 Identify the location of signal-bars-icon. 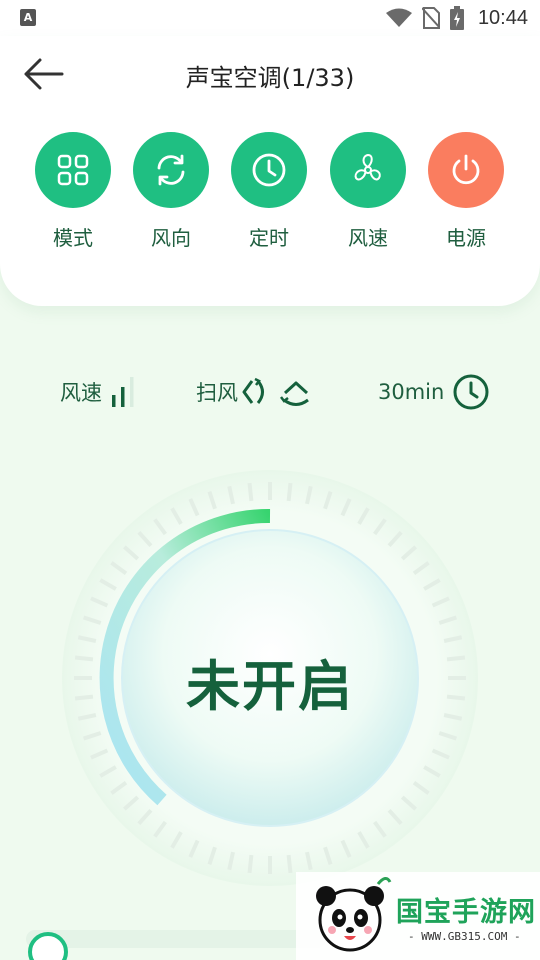
(123, 392).